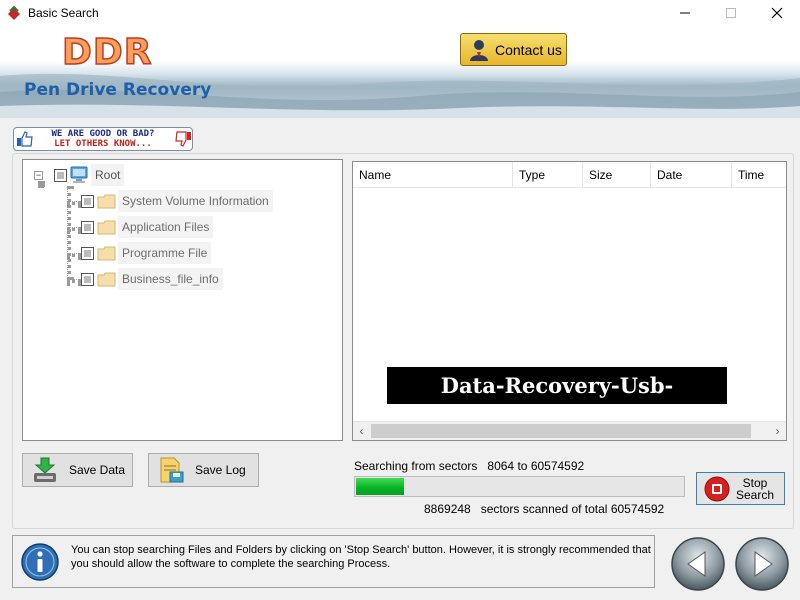 The image size is (800, 600). I want to click on stop-search-button: Stop Search, so click(740, 488).